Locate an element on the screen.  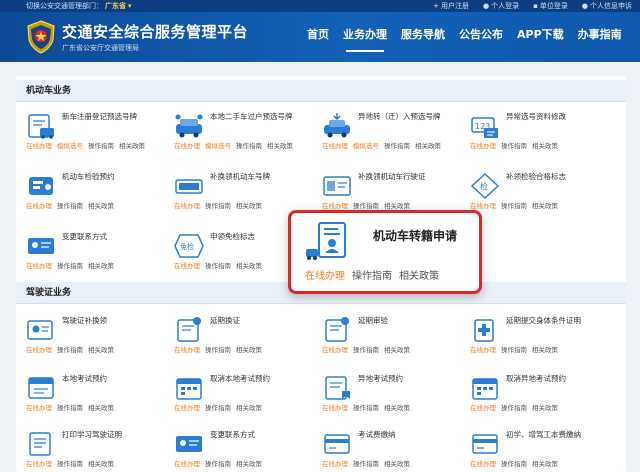
appeal-link-label: 个人信息申诉 is located at coordinates (611, 6).